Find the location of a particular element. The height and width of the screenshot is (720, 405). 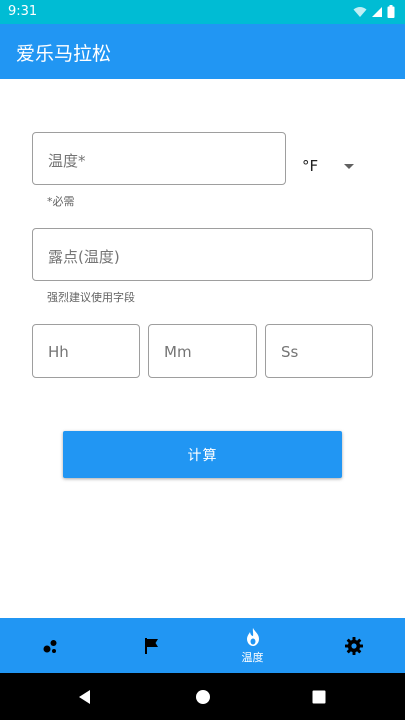

dew-point-helper-text: 强烈建议使用字段 is located at coordinates (91, 297).